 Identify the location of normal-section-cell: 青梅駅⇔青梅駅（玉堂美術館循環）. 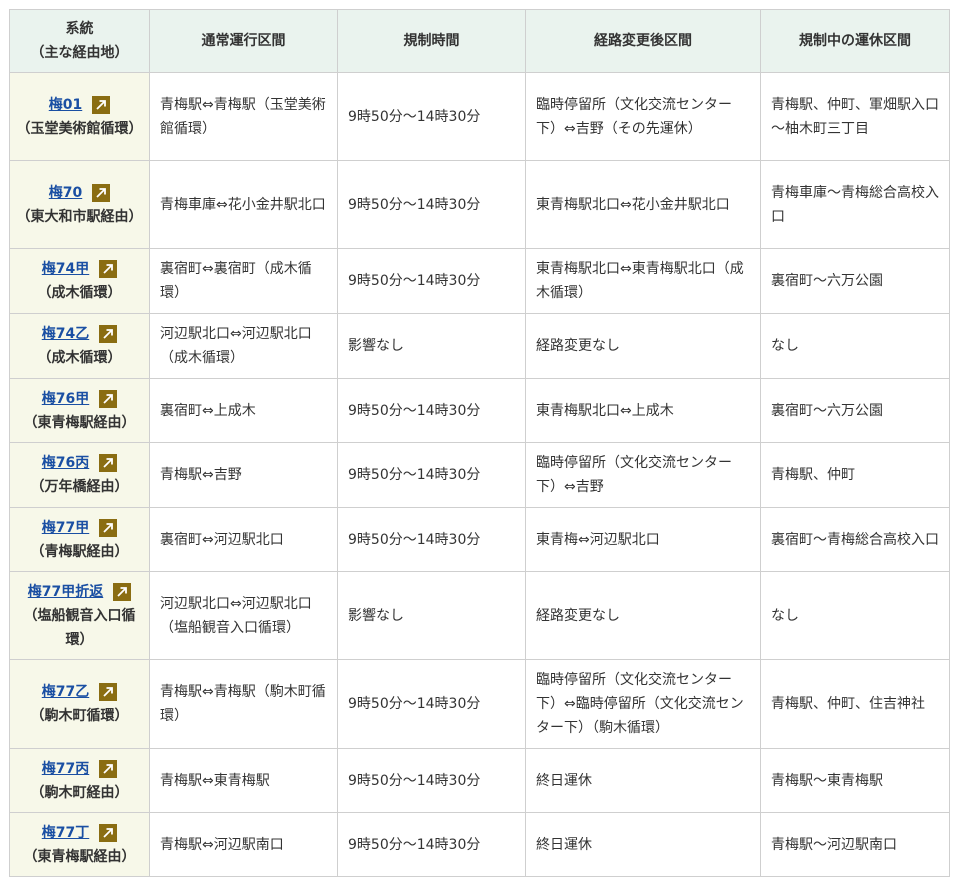
(243, 116).